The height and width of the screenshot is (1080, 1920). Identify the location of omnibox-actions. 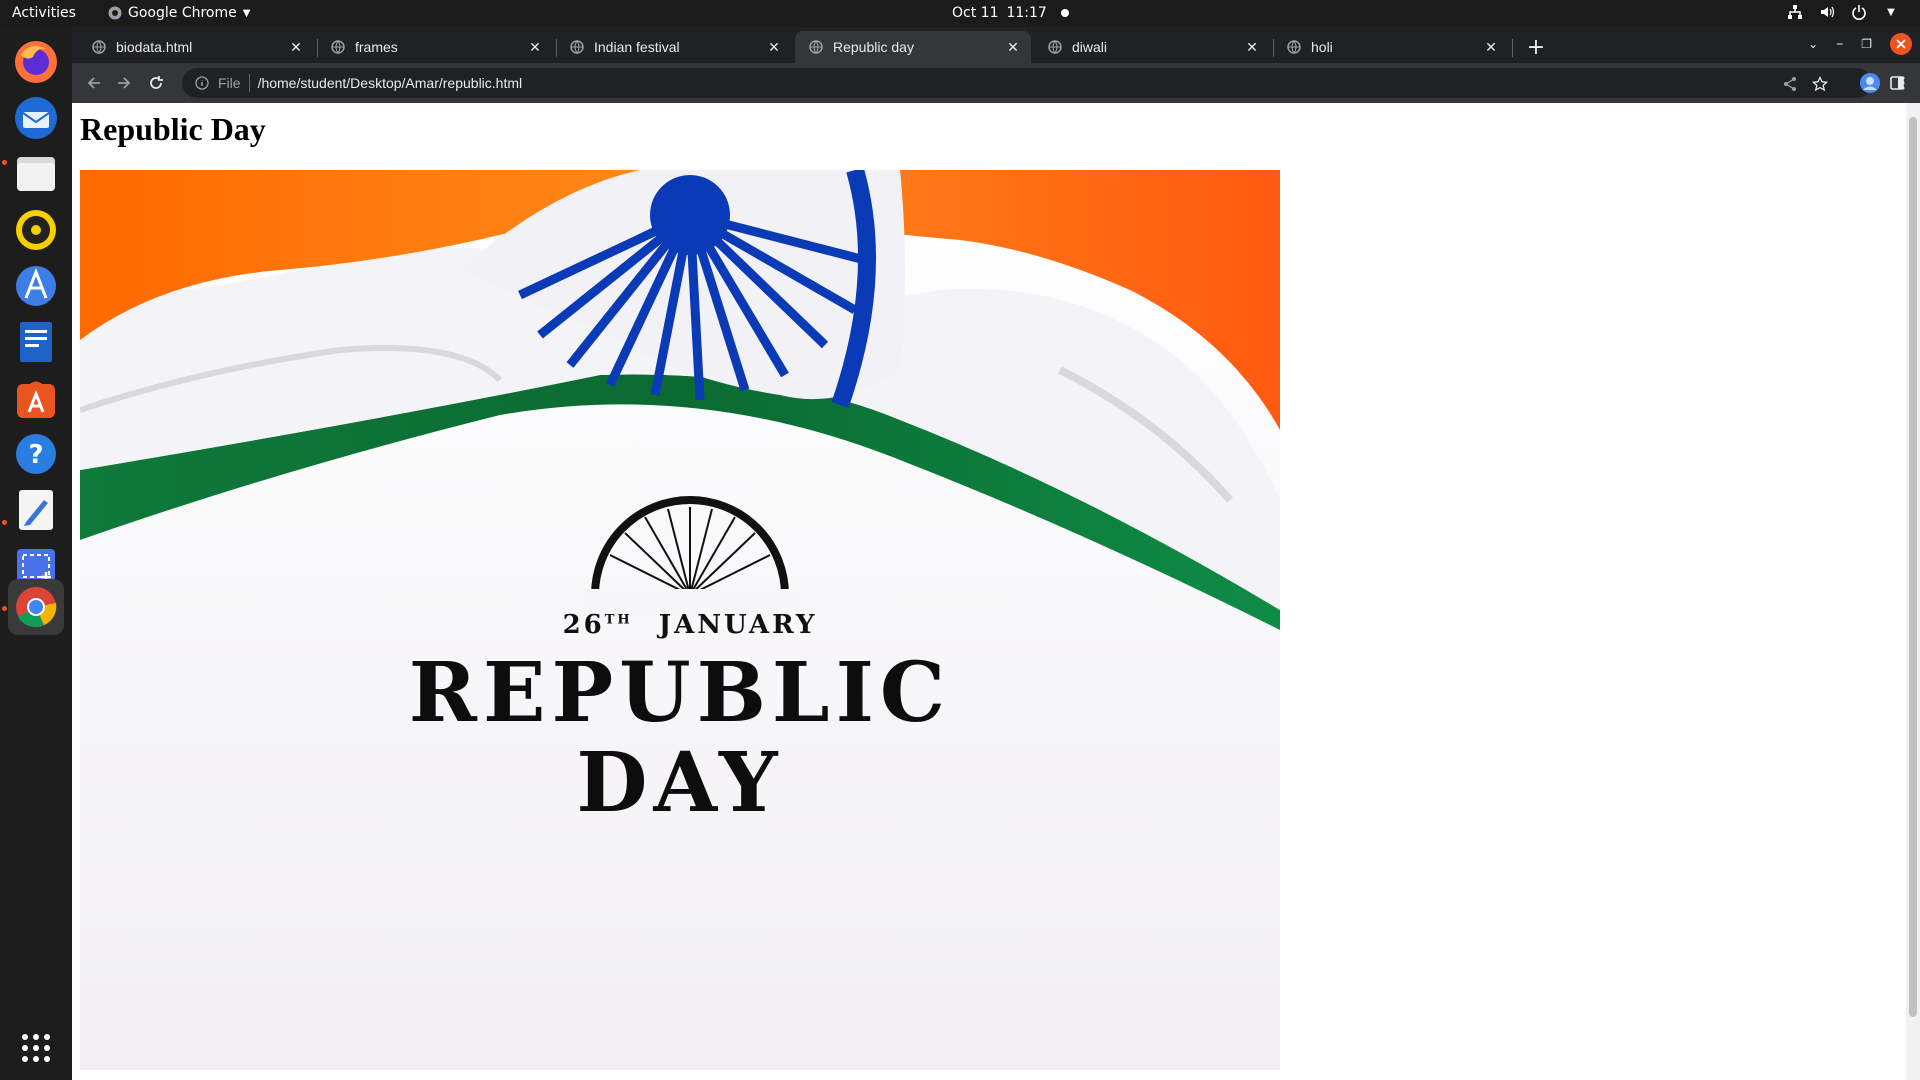
(1805, 84).